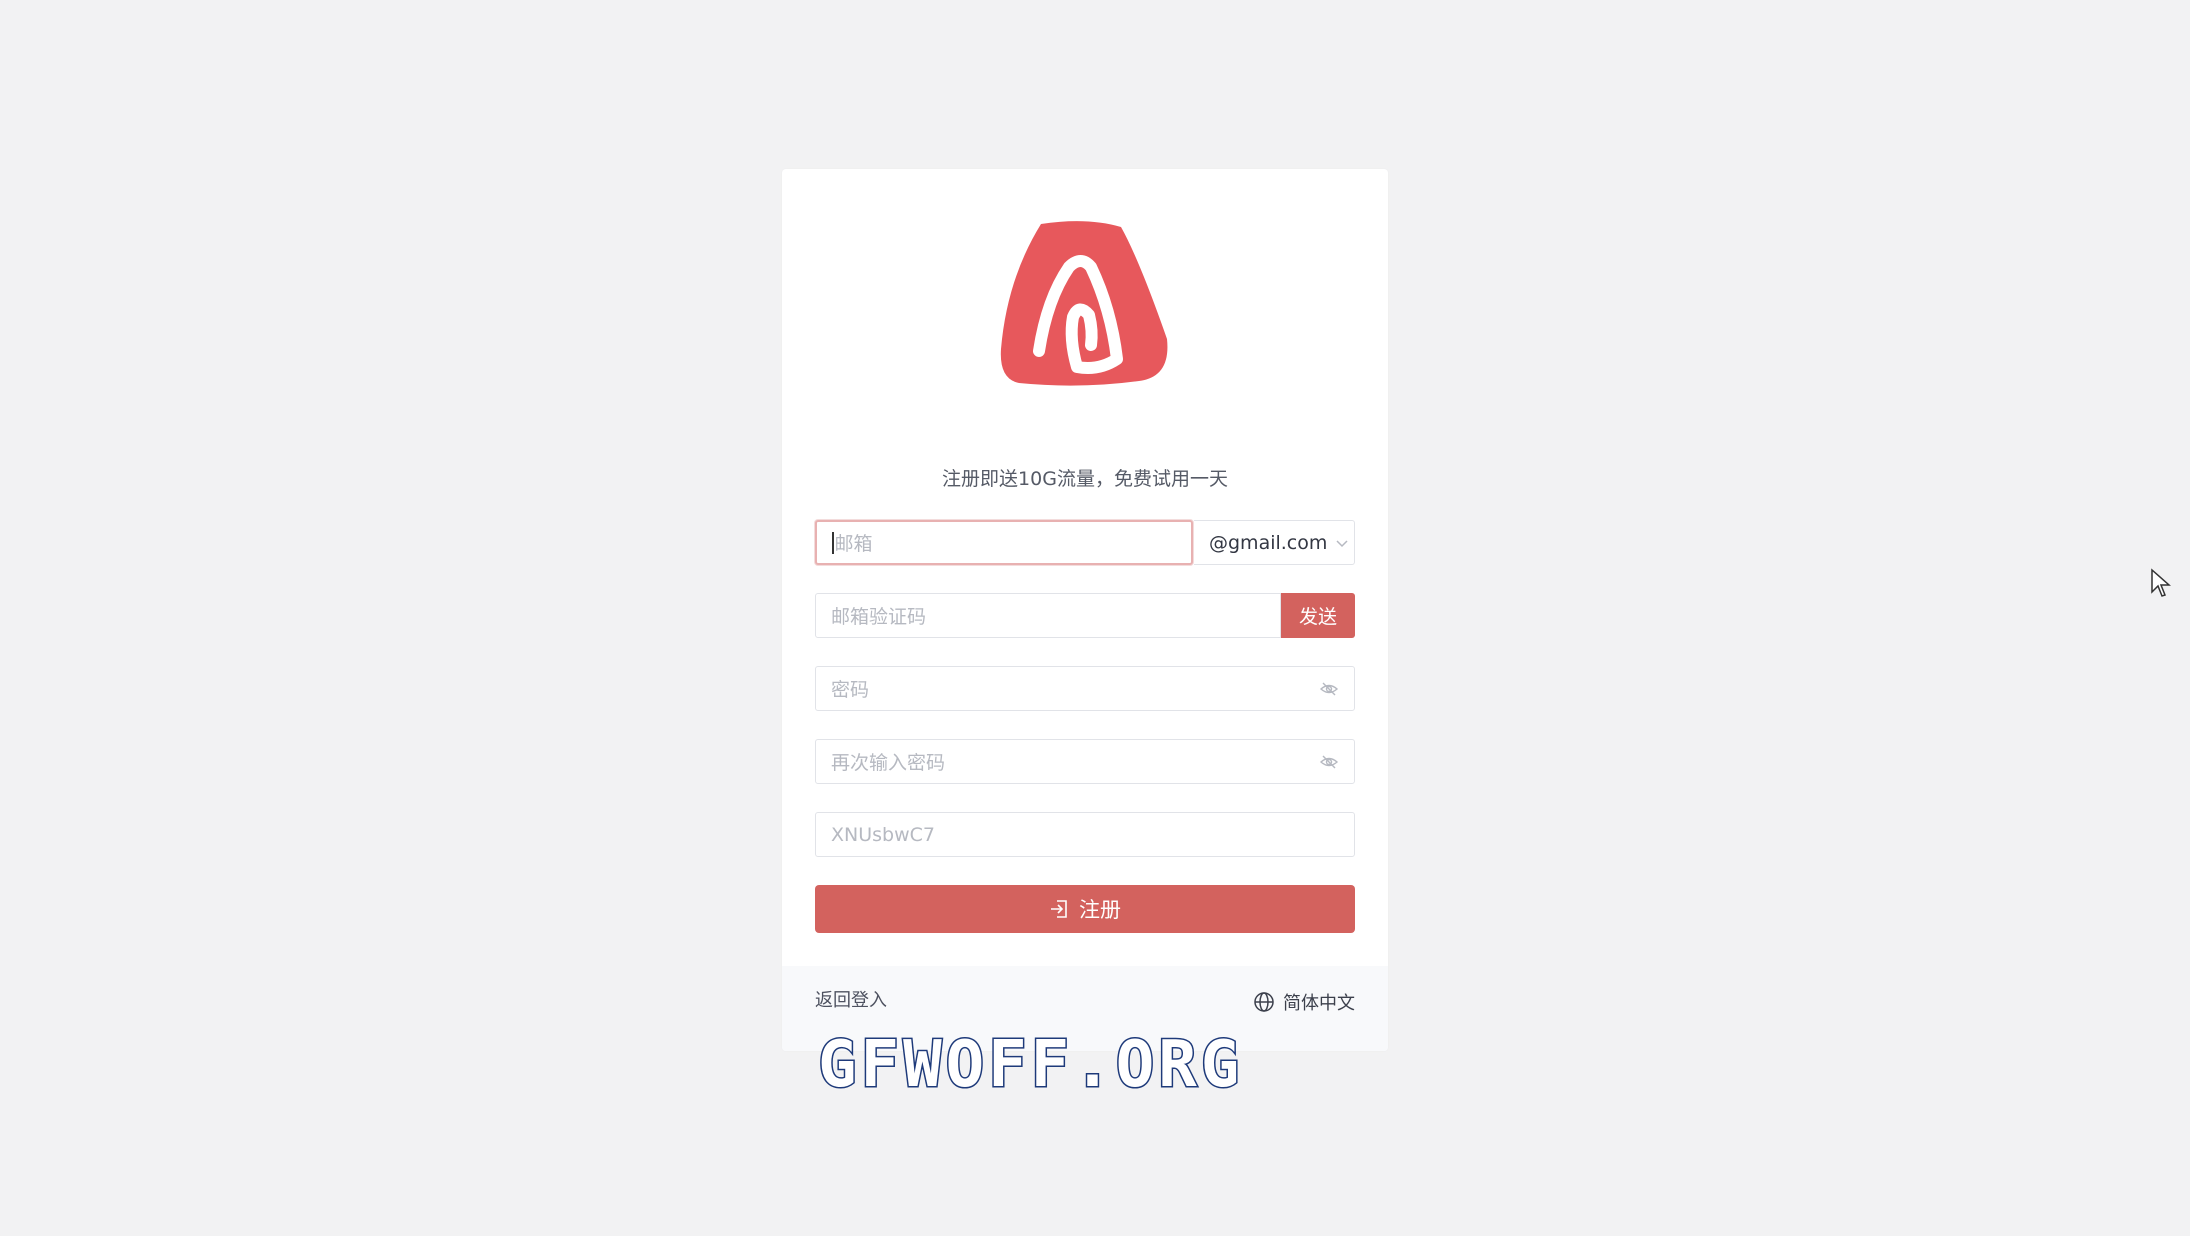  What do you see at coordinates (1319, 1003) in the screenshot?
I see `language-label: 简体中文` at bounding box center [1319, 1003].